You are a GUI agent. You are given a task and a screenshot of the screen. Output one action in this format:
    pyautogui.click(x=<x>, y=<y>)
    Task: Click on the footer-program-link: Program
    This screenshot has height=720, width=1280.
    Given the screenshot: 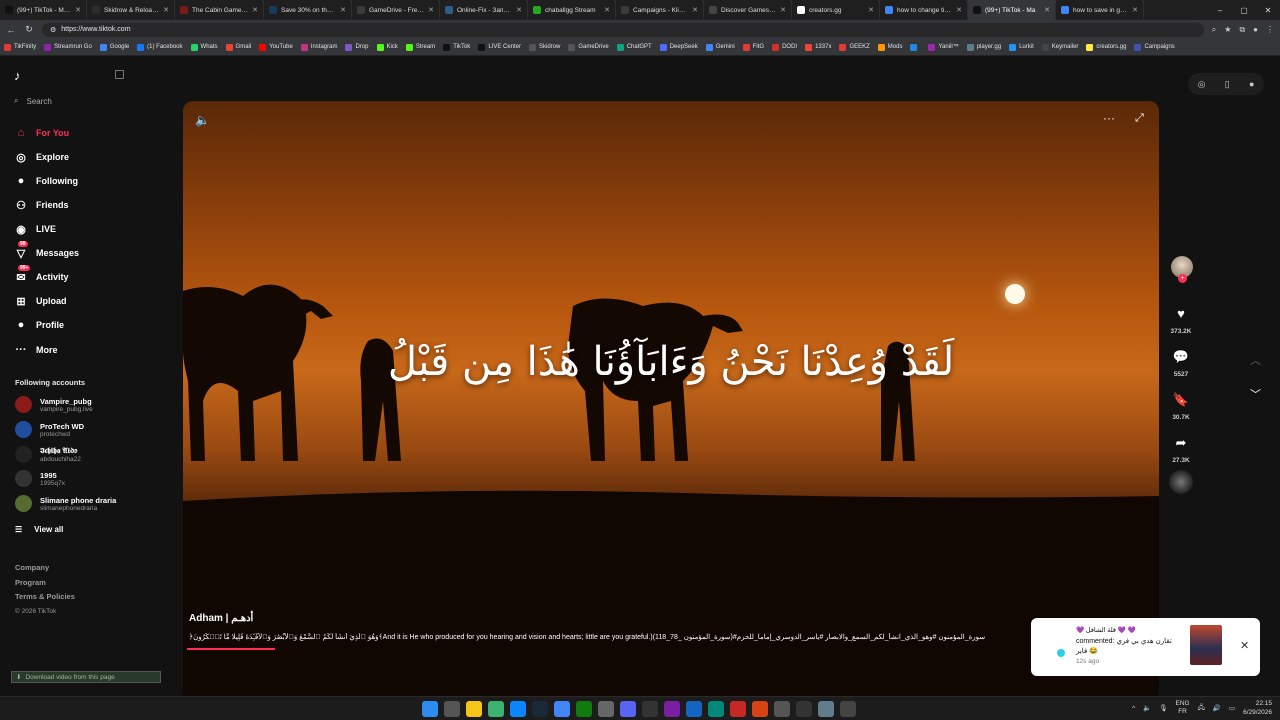 What is the action you would take?
    pyautogui.click(x=45, y=583)
    